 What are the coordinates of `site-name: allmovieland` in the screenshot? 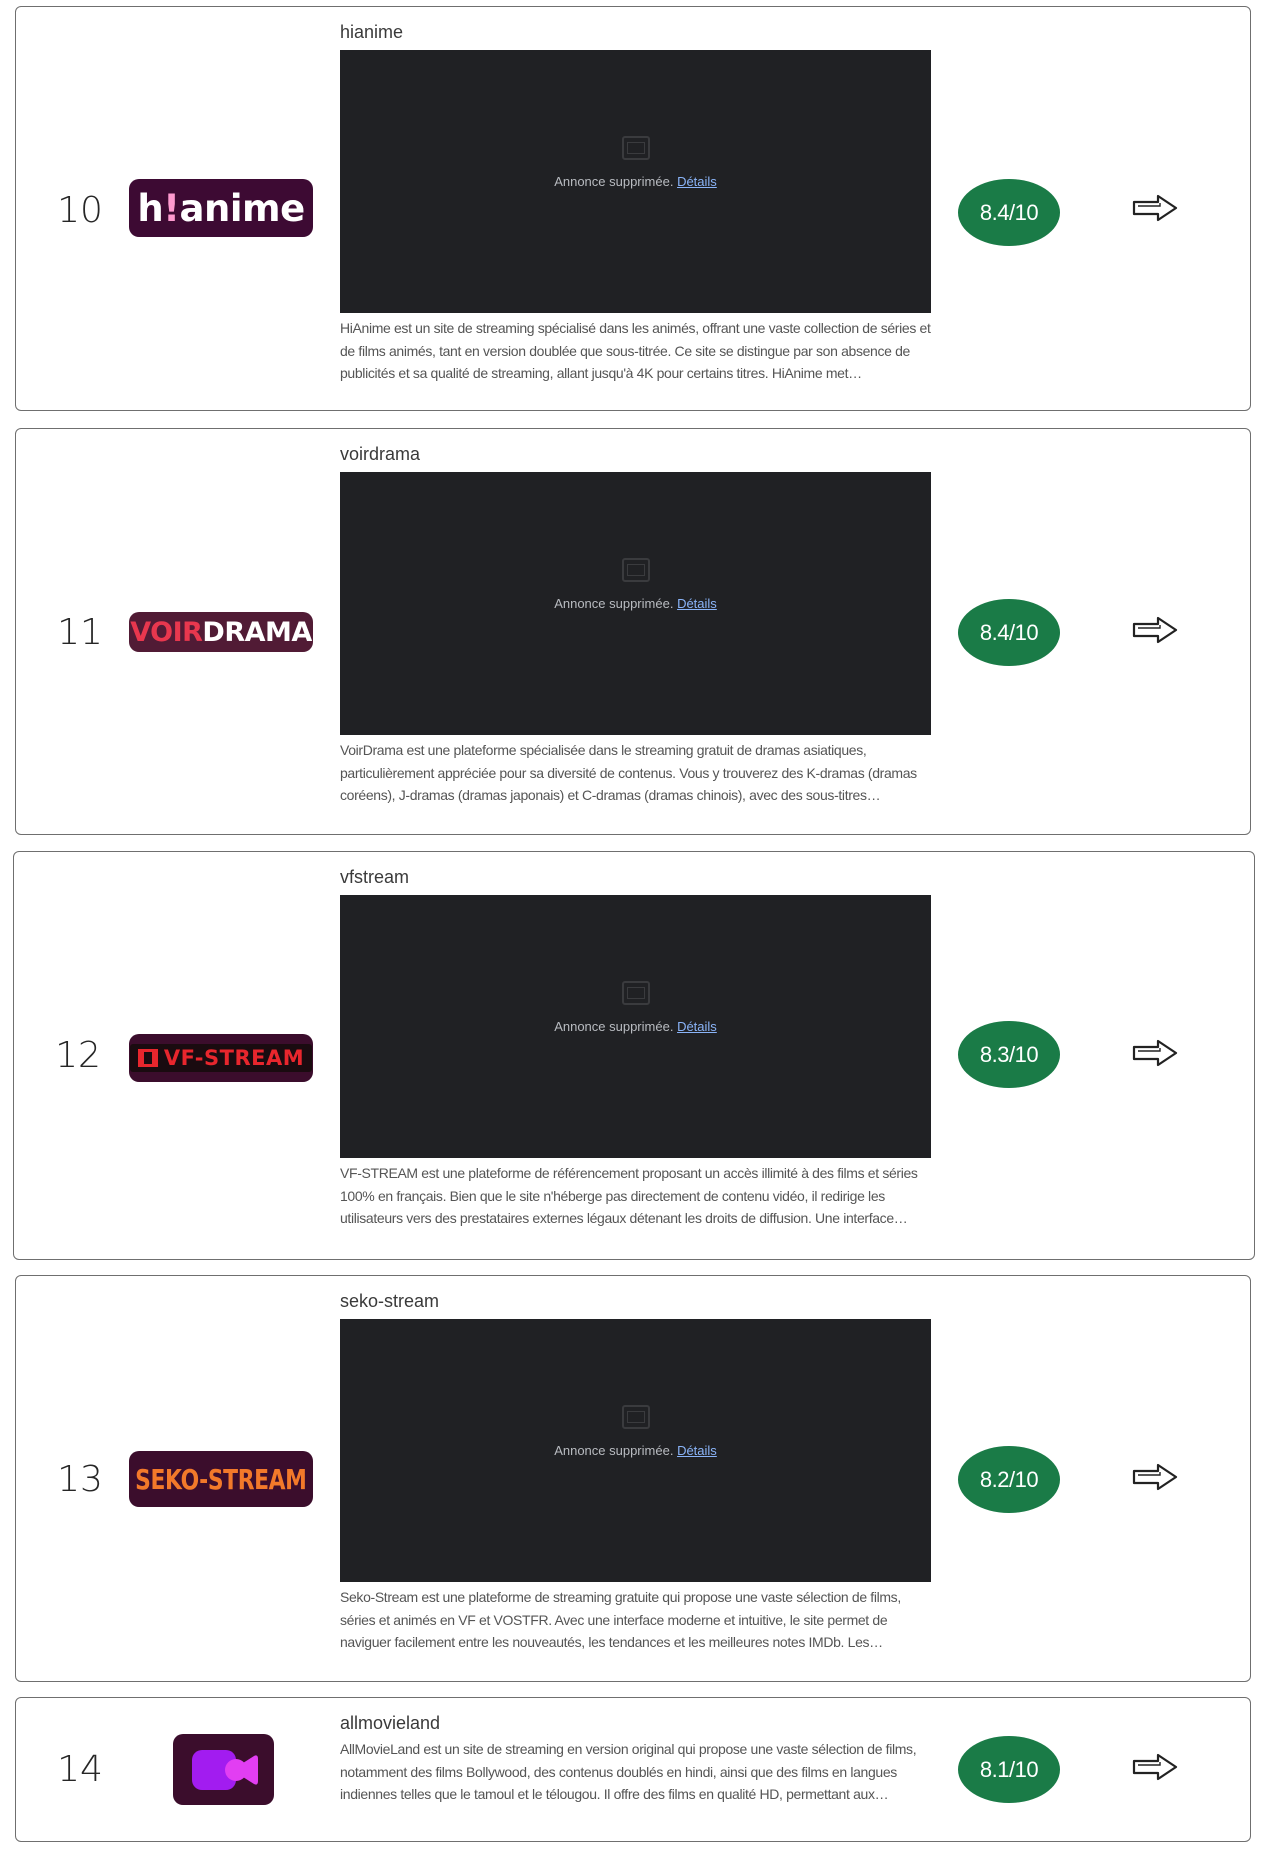 It's located at (390, 1723).